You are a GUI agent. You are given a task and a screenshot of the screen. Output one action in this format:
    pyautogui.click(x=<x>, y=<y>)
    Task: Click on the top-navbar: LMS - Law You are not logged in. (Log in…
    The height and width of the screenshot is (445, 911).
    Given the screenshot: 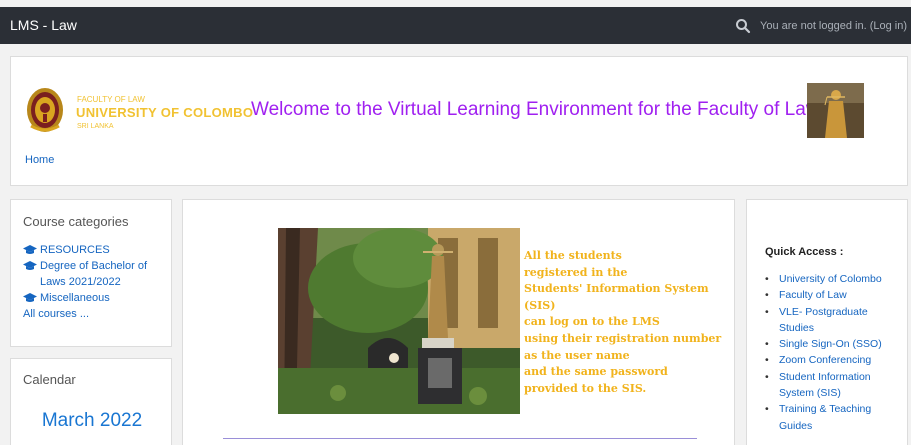 What is the action you would take?
    pyautogui.click(x=455, y=25)
    